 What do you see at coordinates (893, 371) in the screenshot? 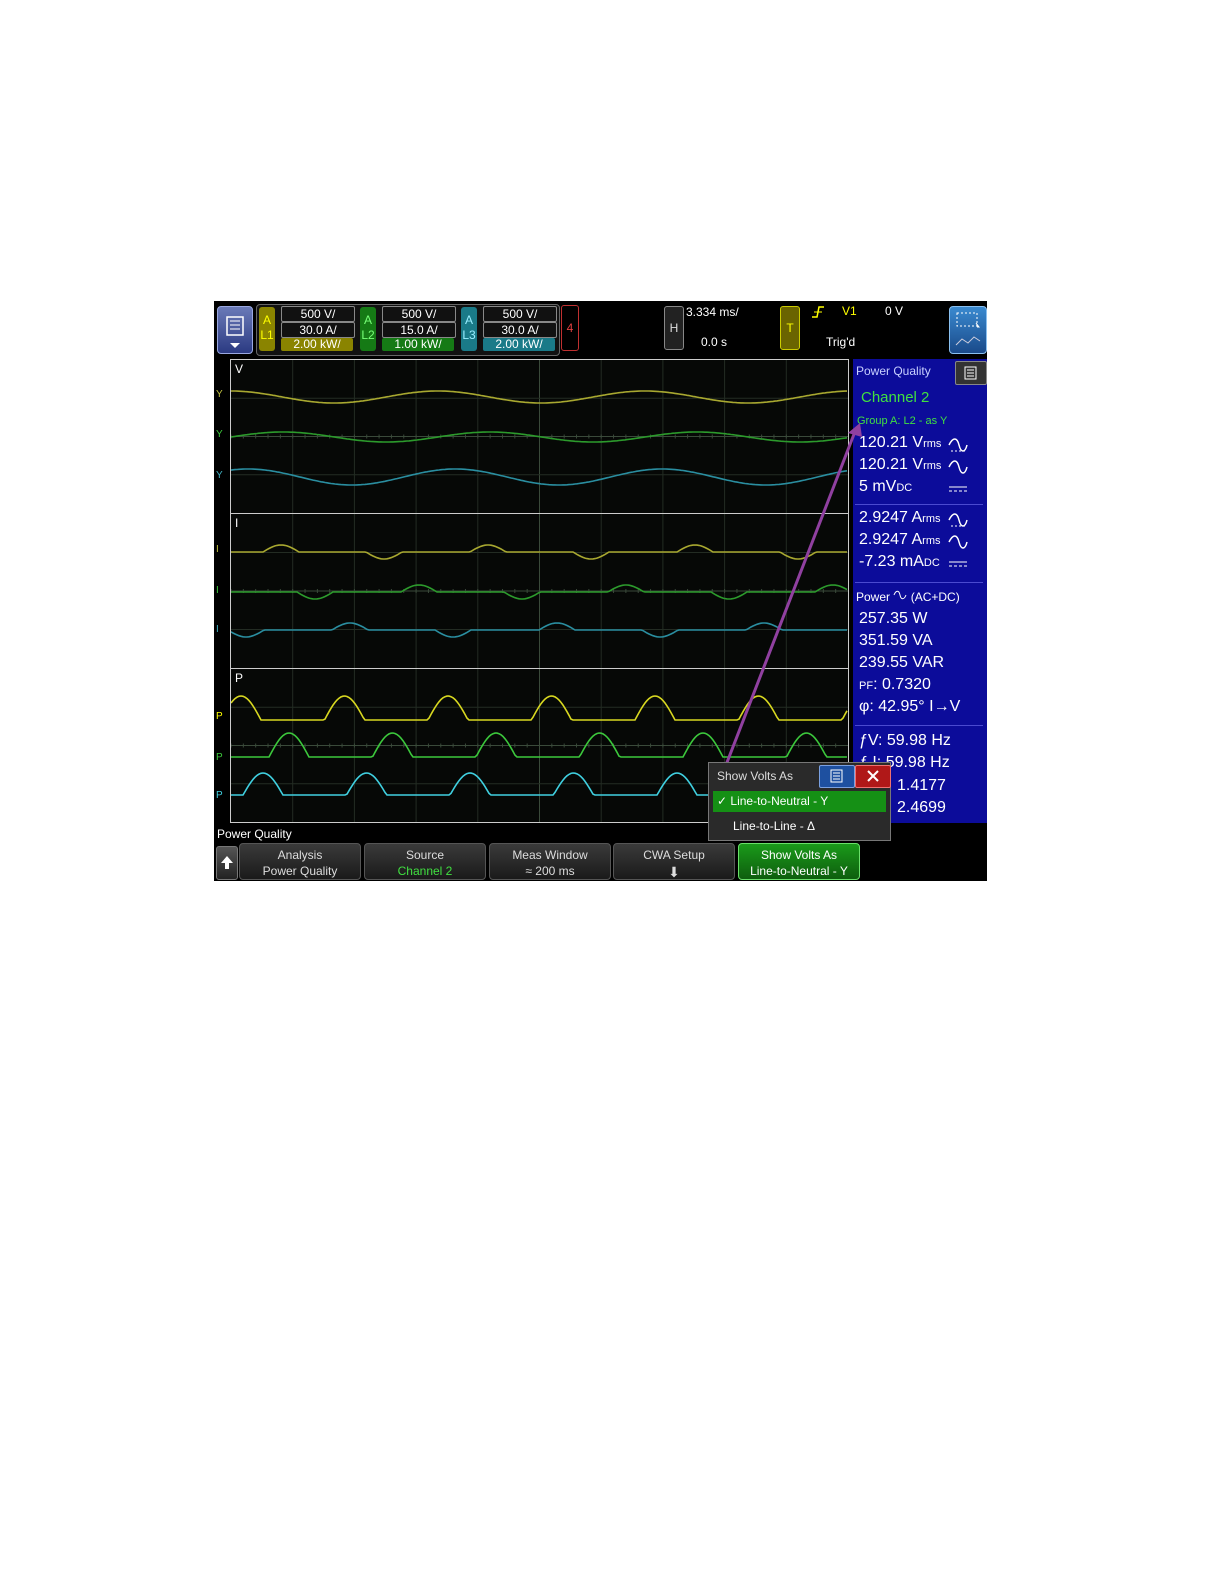
I see `panel-title: Power Quality` at bounding box center [893, 371].